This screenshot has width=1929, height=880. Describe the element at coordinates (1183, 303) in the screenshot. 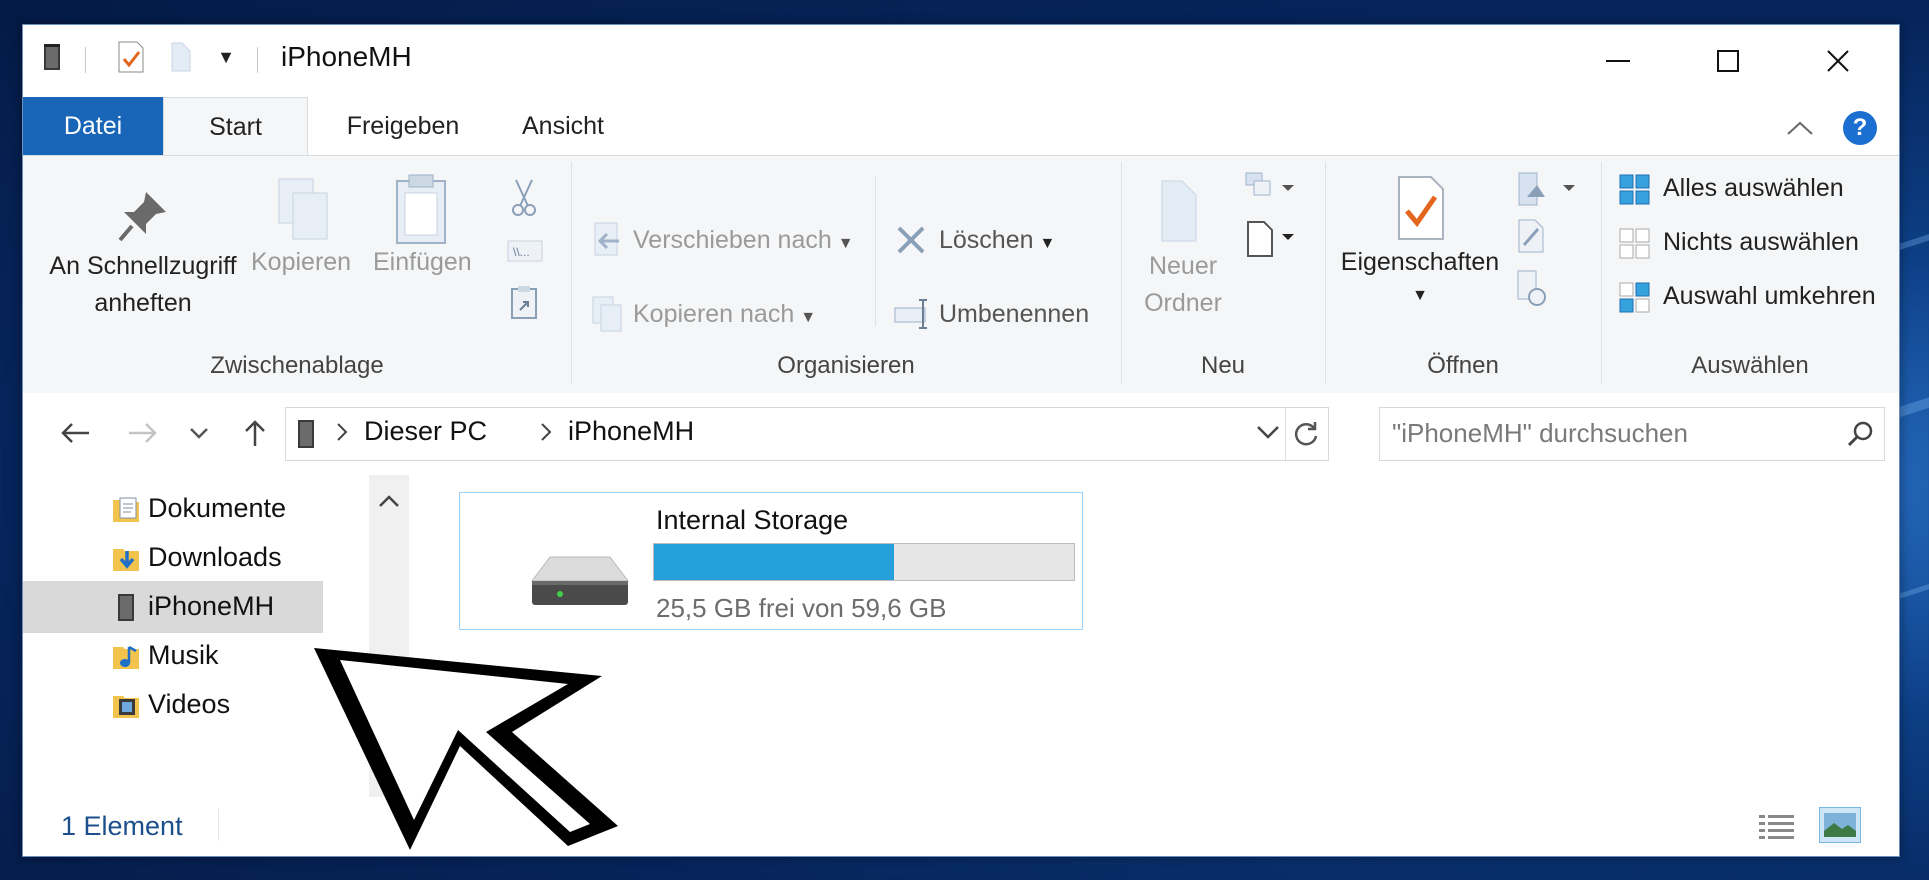

I see `new-folder-line2: Ordner` at that location.